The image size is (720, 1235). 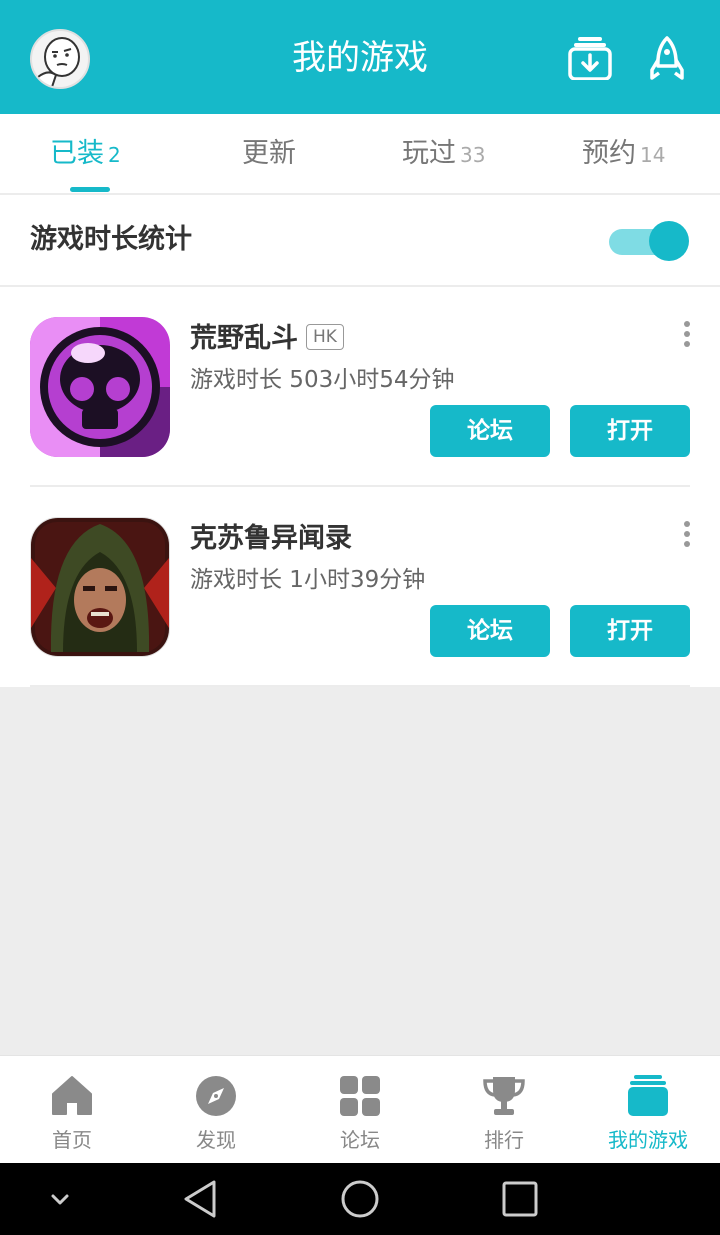 I want to click on bottom-nav: 首页 发现 论坛 排行 我的游戏, so click(x=360, y=1109).